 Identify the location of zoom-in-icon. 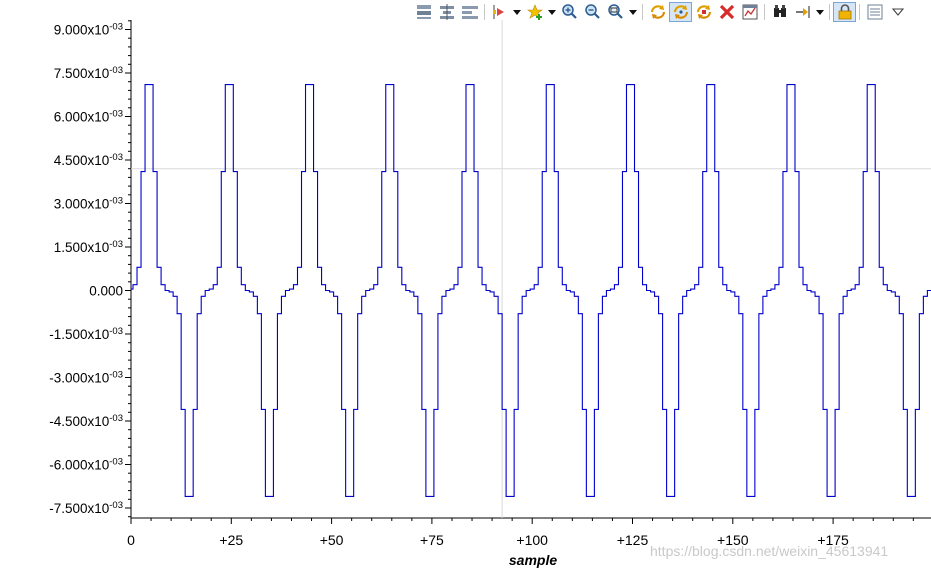
(569, 11).